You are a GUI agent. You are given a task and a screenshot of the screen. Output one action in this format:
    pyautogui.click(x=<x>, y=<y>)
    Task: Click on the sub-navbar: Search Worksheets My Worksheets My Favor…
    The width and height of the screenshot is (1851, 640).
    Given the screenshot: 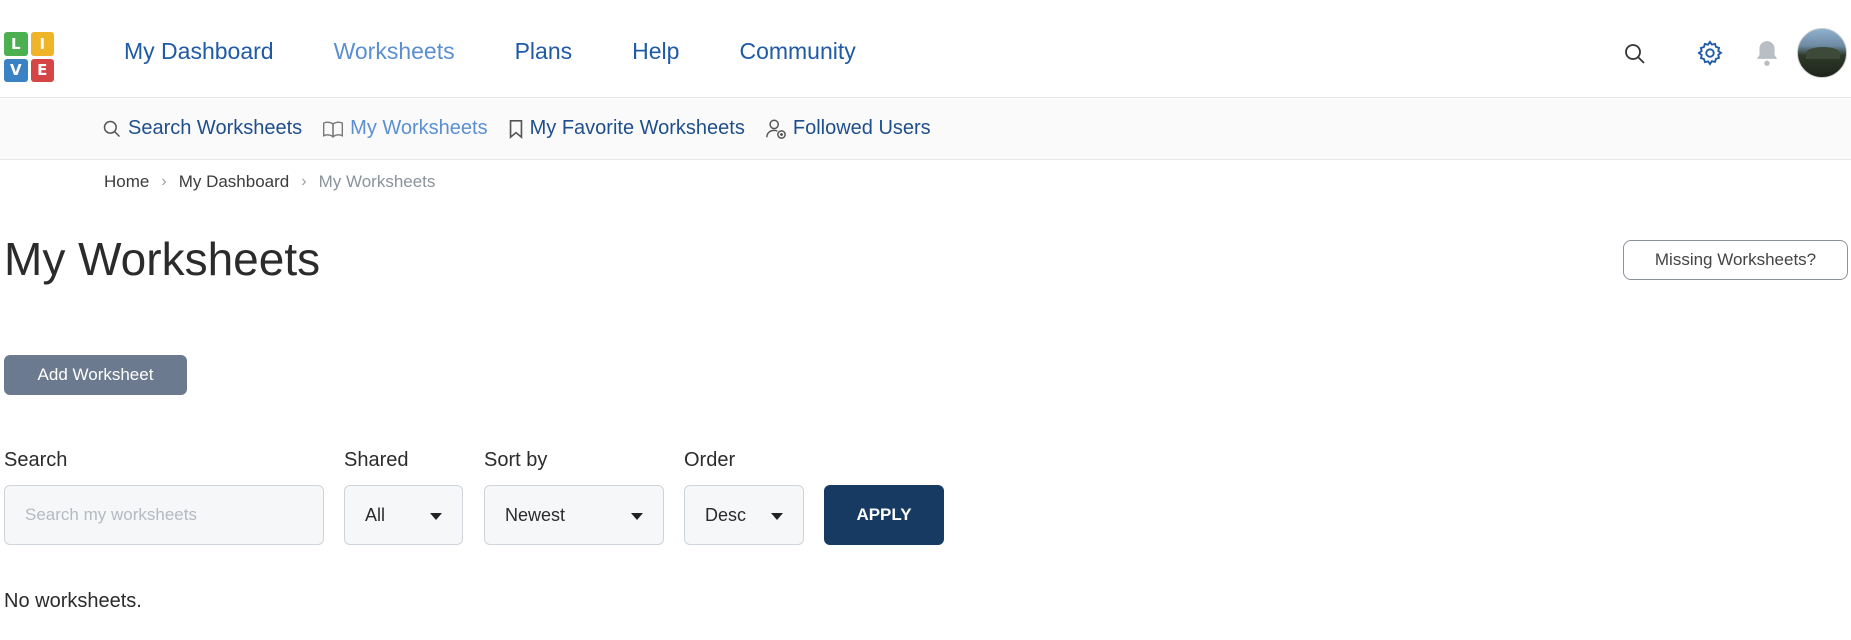 What is the action you would take?
    pyautogui.click(x=925, y=129)
    